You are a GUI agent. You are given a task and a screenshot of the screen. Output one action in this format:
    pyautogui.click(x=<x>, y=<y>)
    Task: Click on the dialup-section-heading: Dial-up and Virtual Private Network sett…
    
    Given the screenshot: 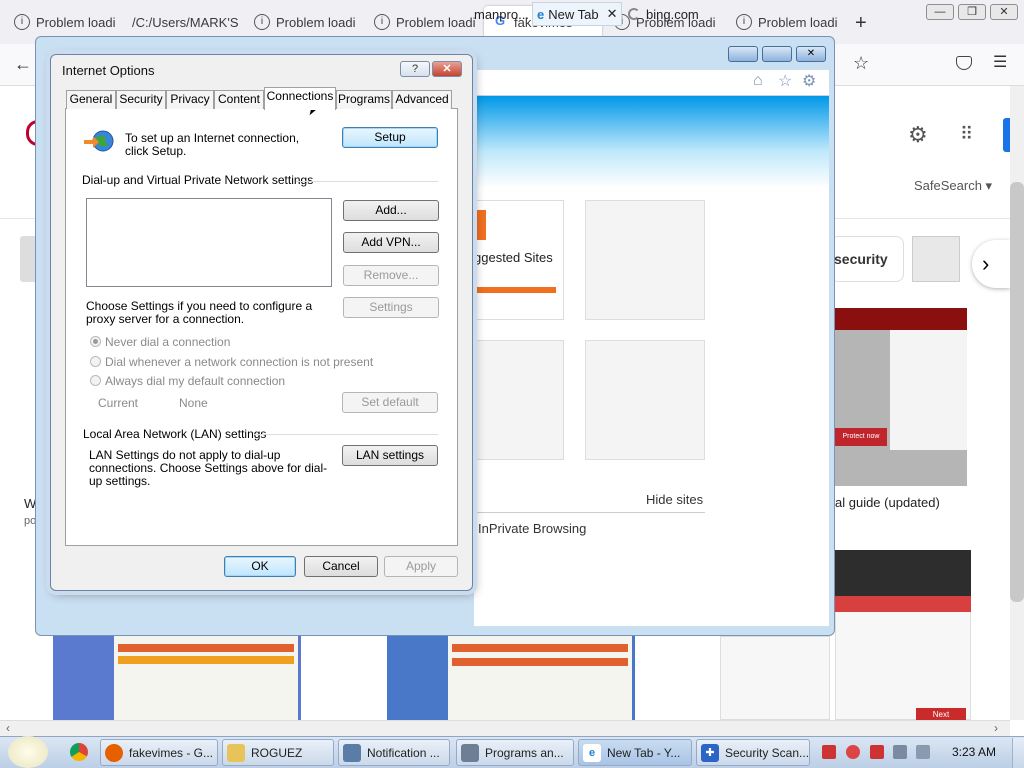 What is the action you would take?
    pyautogui.click(x=198, y=180)
    